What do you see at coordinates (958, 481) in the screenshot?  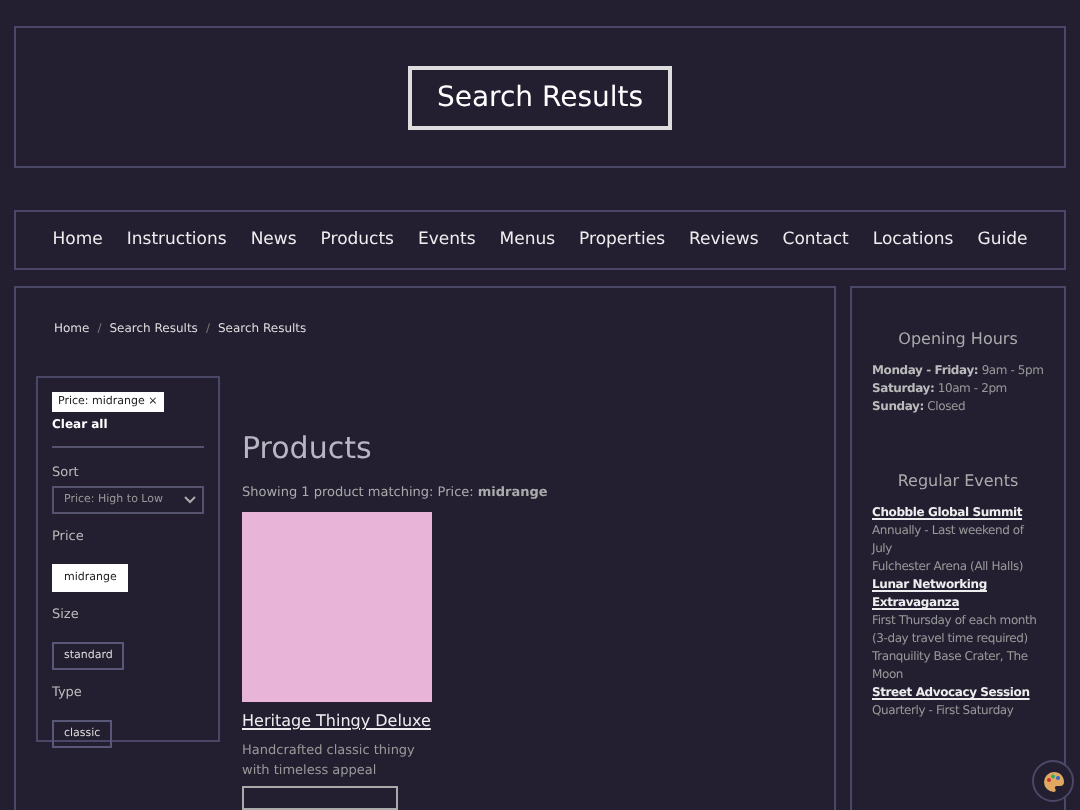 I see `sidebar-heading: Regular Events` at bounding box center [958, 481].